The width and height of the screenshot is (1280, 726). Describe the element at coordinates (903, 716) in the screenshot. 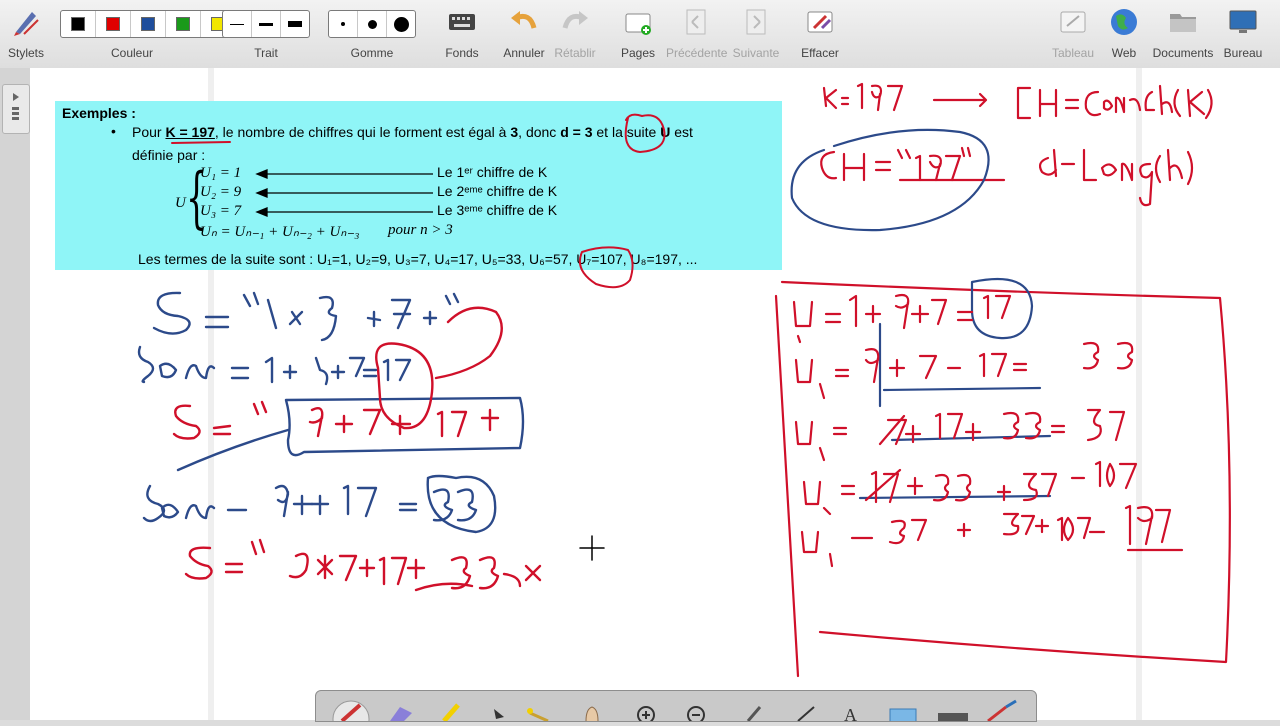

I see `shape-tool-icon` at that location.